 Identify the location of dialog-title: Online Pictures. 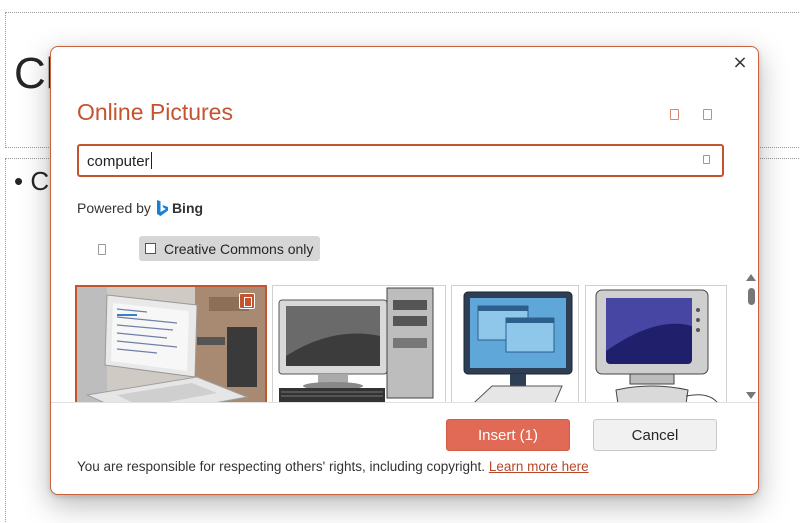
(155, 112).